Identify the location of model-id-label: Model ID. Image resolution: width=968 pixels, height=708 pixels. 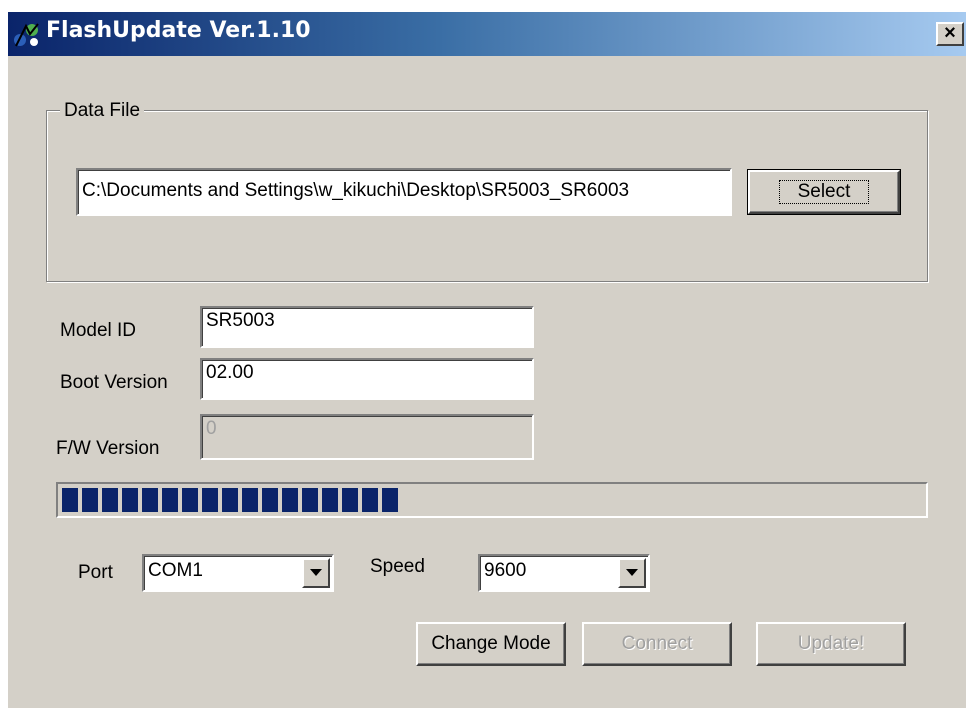
(98, 330).